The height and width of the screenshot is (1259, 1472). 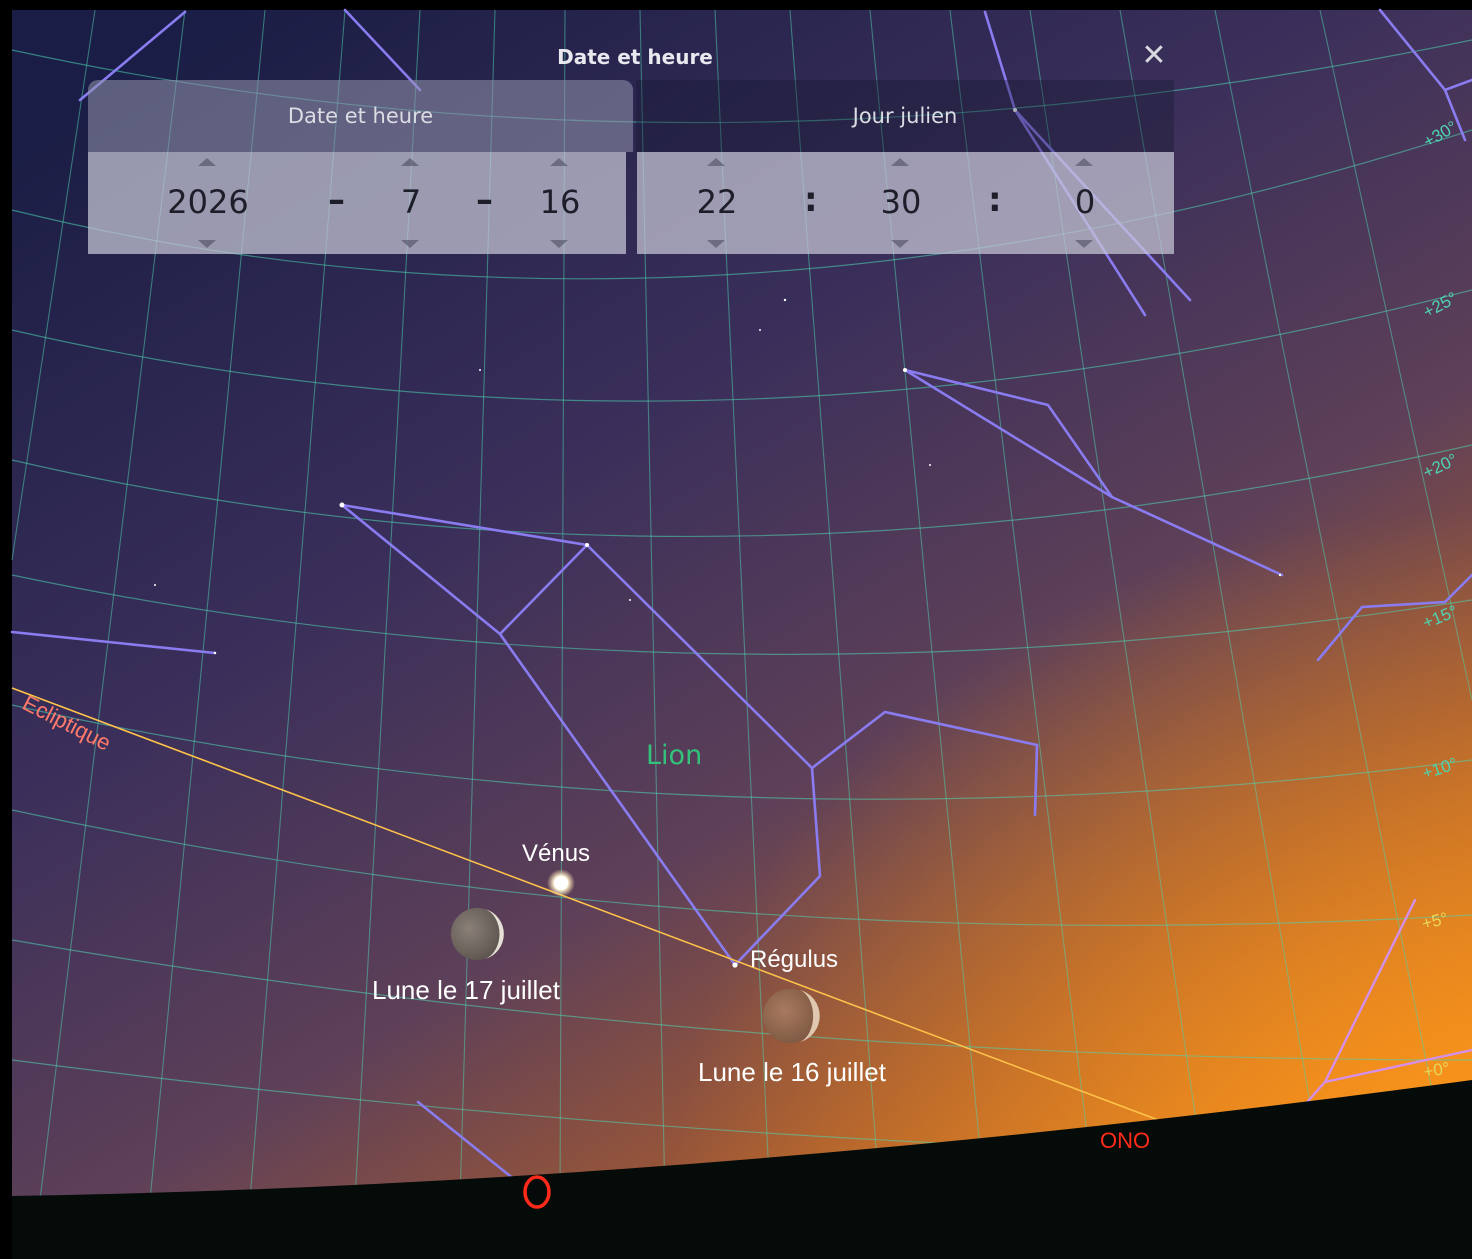 I want to click on minute-value: 30, so click(x=901, y=202).